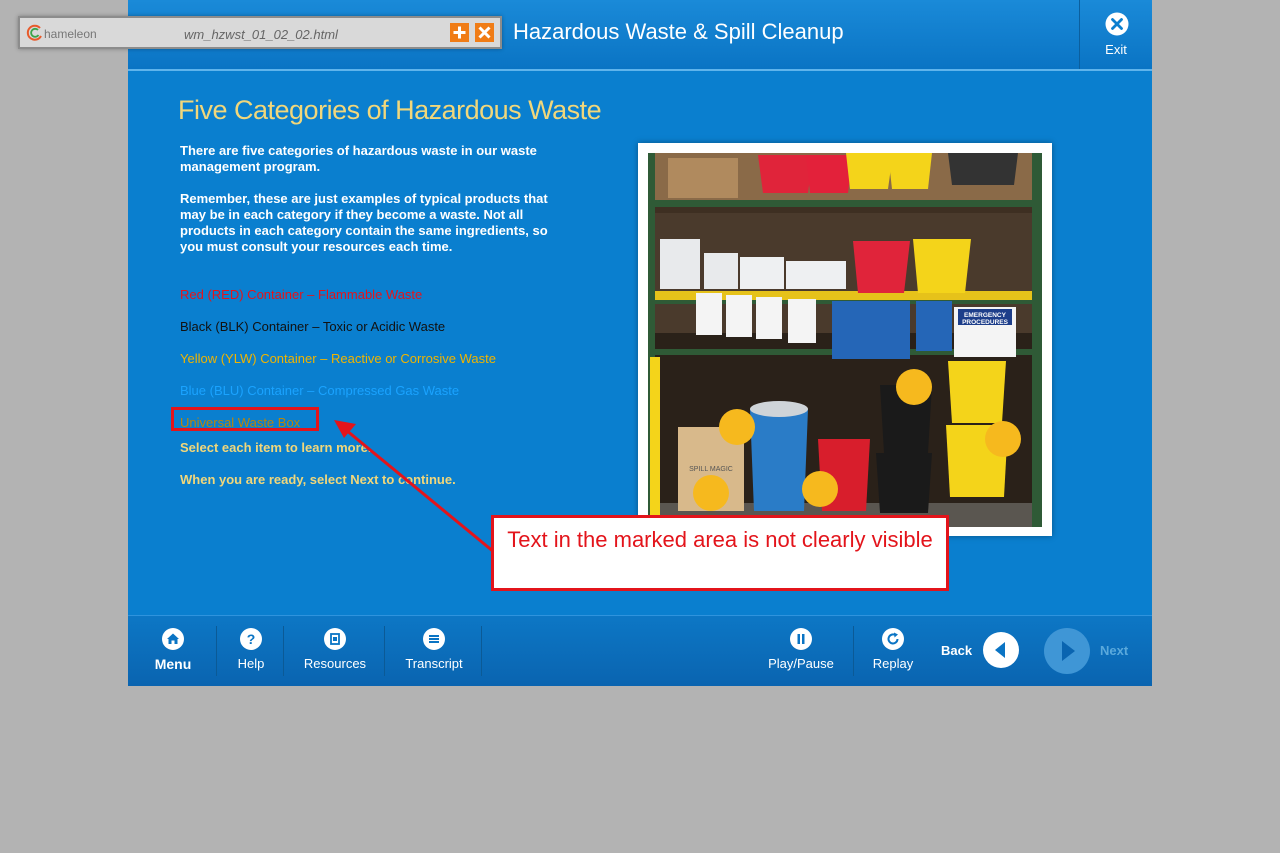 Image resolution: width=1280 pixels, height=853 pixels. What do you see at coordinates (711, 469) in the screenshot?
I see `spill-box-label: SPILL MAGIC` at bounding box center [711, 469].